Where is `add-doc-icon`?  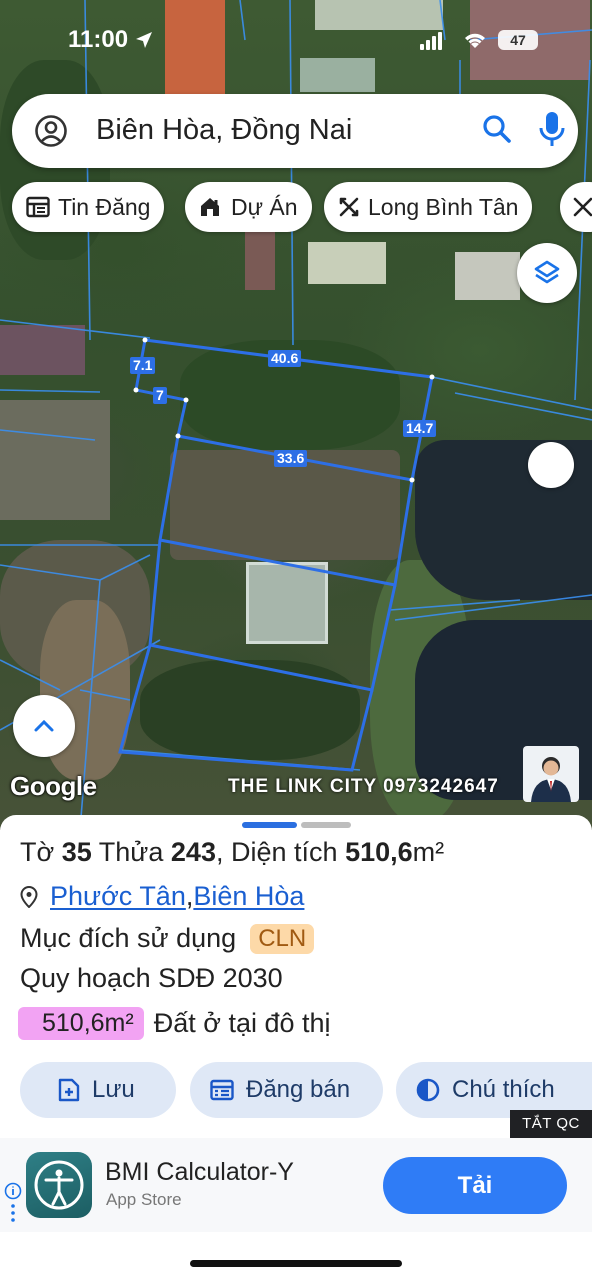 add-doc-icon is located at coordinates (69, 1090).